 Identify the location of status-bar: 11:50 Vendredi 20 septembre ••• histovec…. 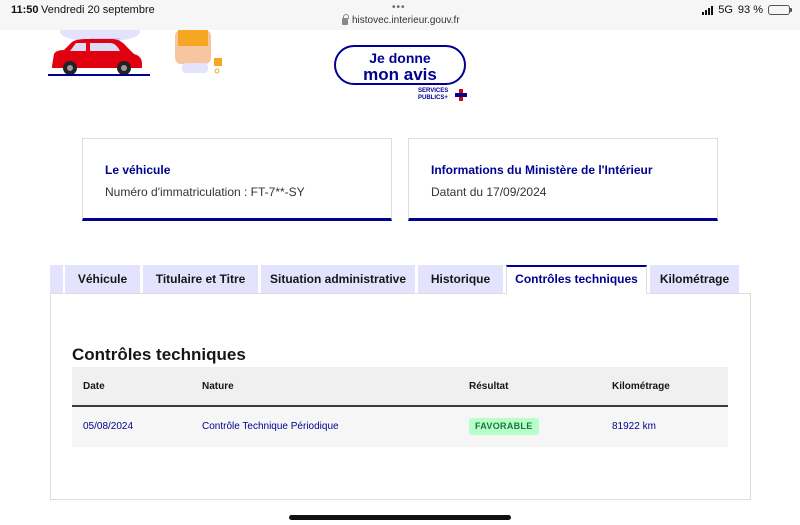
(400, 15).